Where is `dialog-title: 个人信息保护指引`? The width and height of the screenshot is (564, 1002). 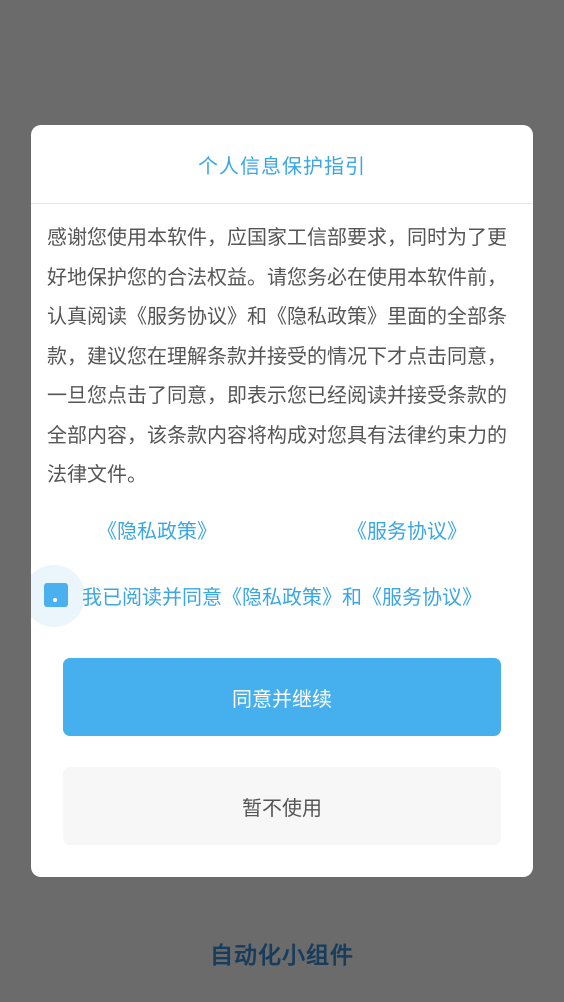 dialog-title: 个人信息保护指引 is located at coordinates (282, 165).